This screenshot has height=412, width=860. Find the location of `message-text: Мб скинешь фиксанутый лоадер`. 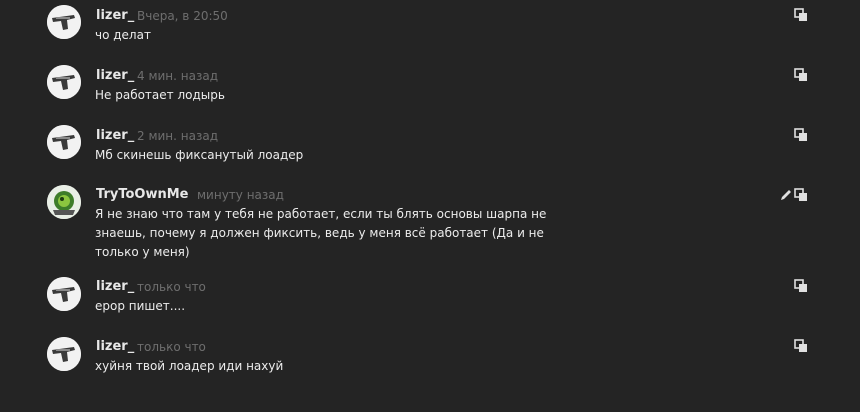

message-text: Мб скинешь фиксанутый лоадер is located at coordinates (199, 155).